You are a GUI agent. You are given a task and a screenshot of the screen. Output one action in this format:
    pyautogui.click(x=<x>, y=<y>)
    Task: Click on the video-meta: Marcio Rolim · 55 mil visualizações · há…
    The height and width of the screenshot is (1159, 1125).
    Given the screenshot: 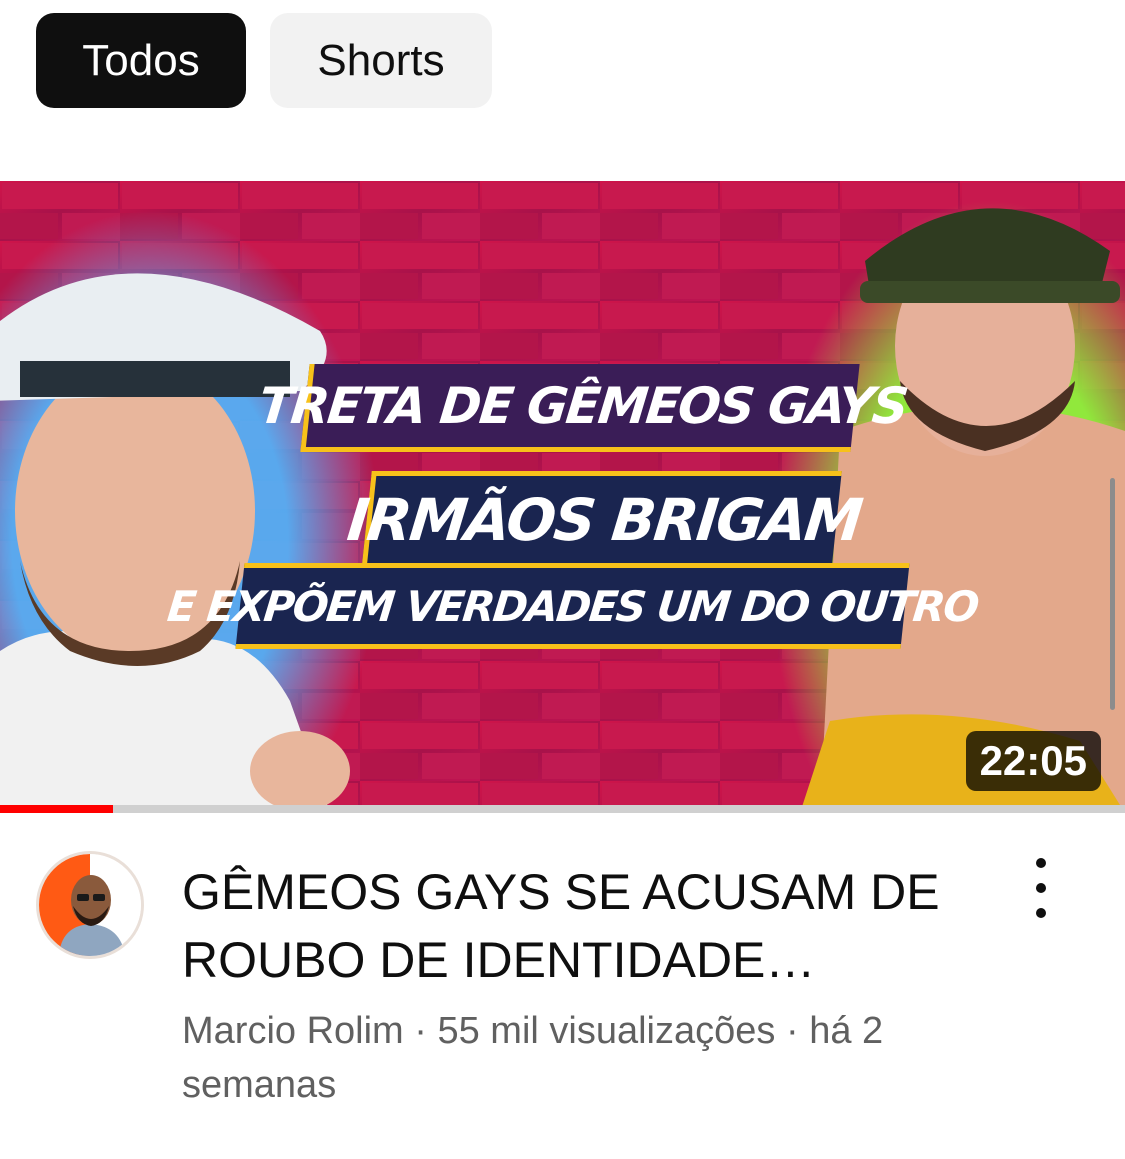 What is the action you would take?
    pyautogui.click(x=592, y=1058)
    